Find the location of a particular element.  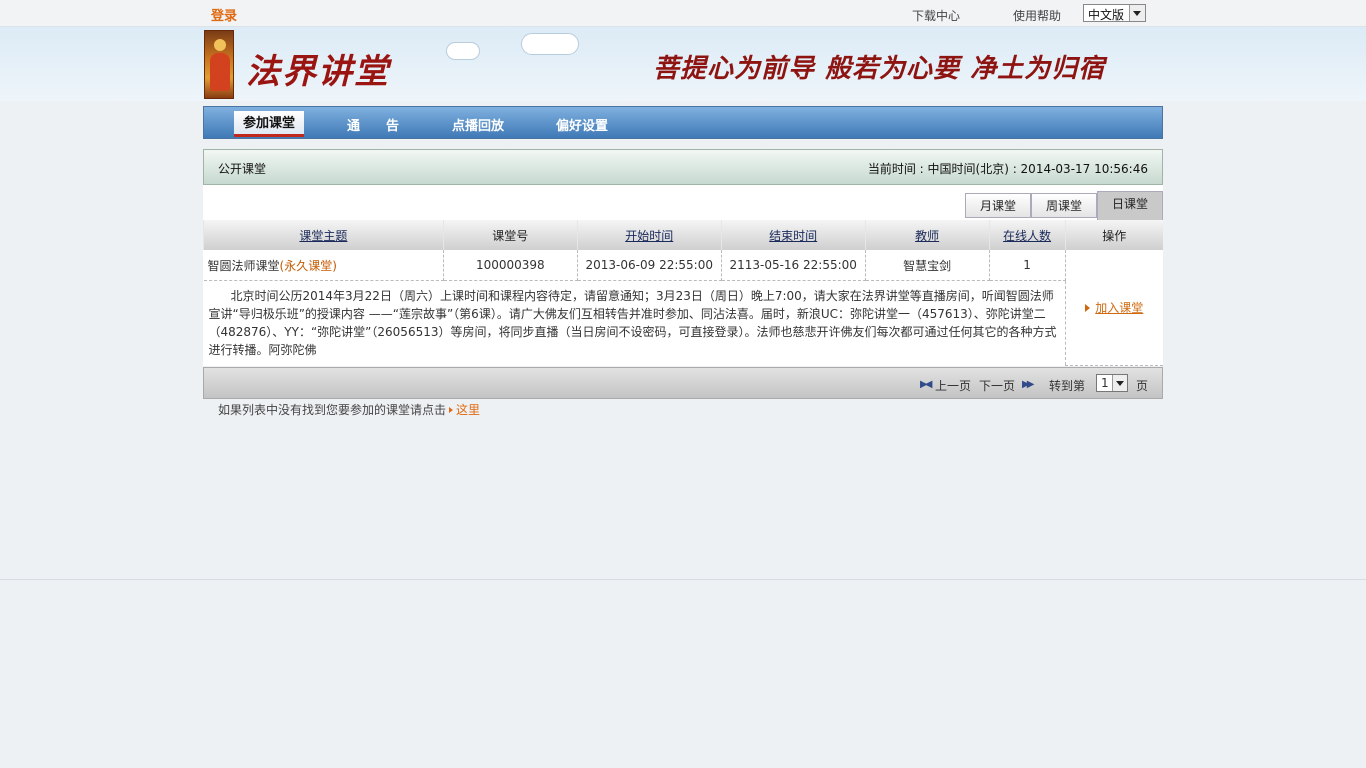

cell-teacher: 智慧宝剑 is located at coordinates (927, 265).